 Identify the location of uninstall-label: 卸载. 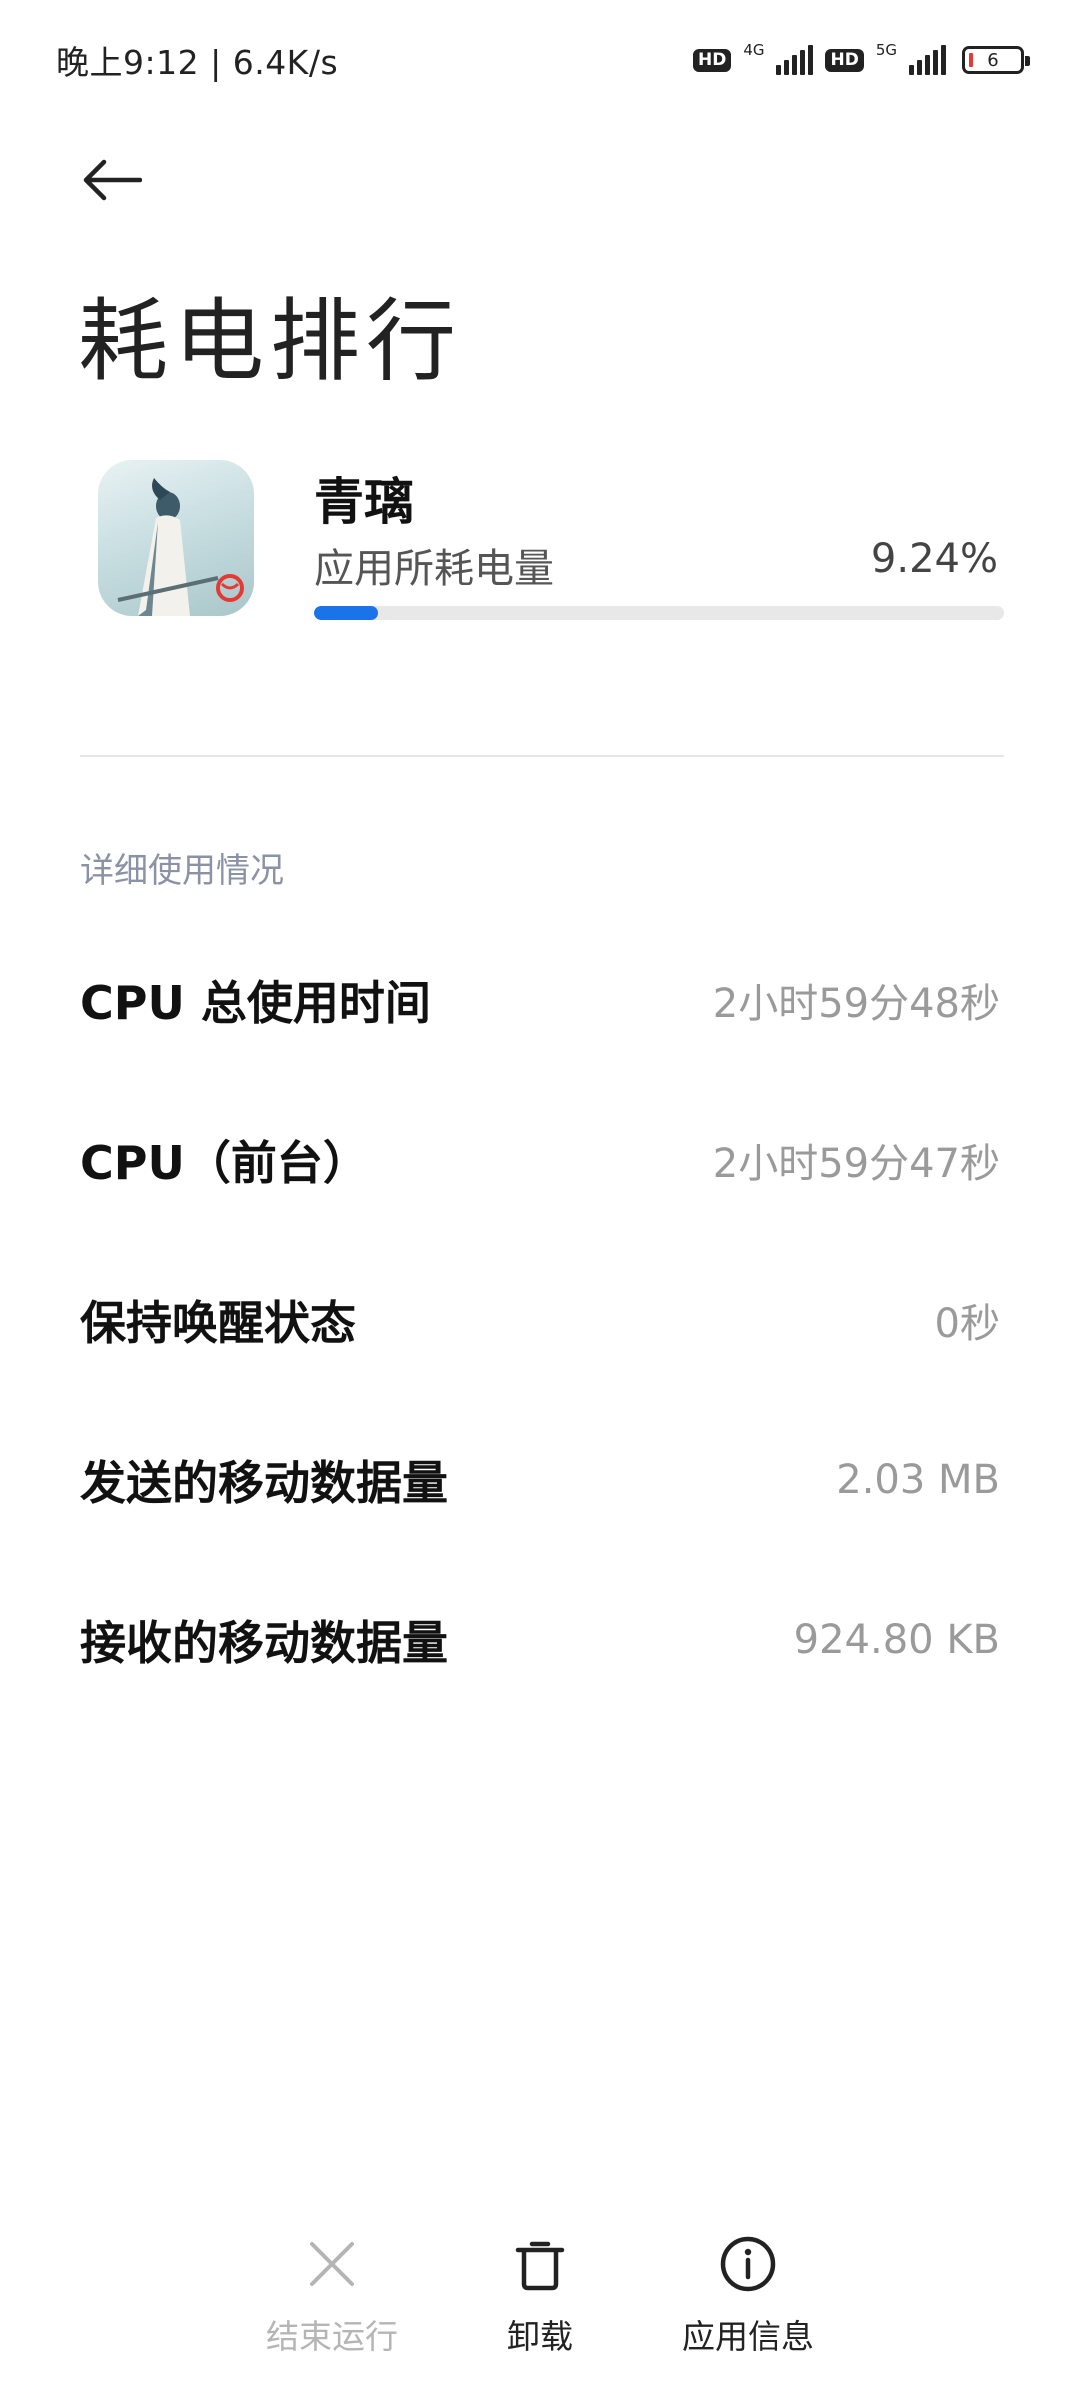
(540, 2336).